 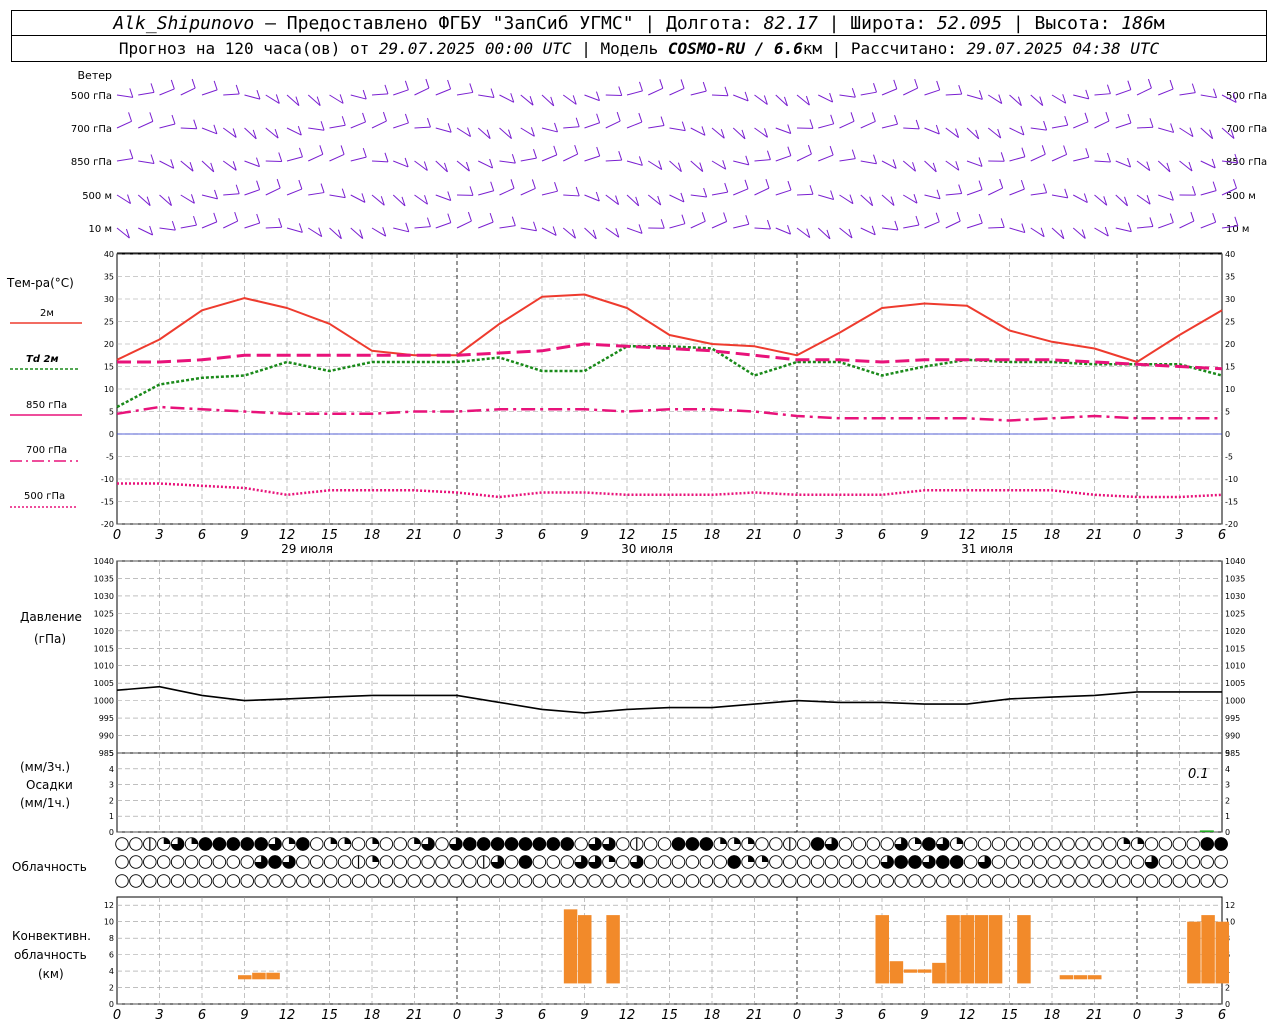 What do you see at coordinates (1206, 831) in the screenshot?
I see `precip-bar` at bounding box center [1206, 831].